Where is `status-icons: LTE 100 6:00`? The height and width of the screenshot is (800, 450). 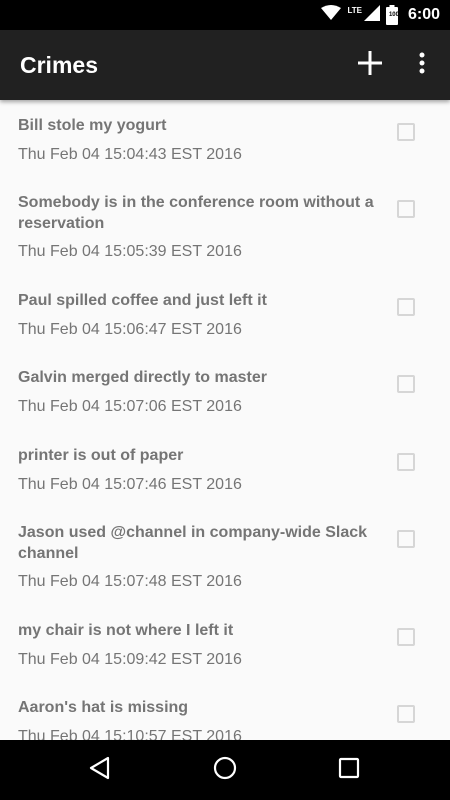
status-icons: LTE 100 6:00 is located at coordinates (380, 15).